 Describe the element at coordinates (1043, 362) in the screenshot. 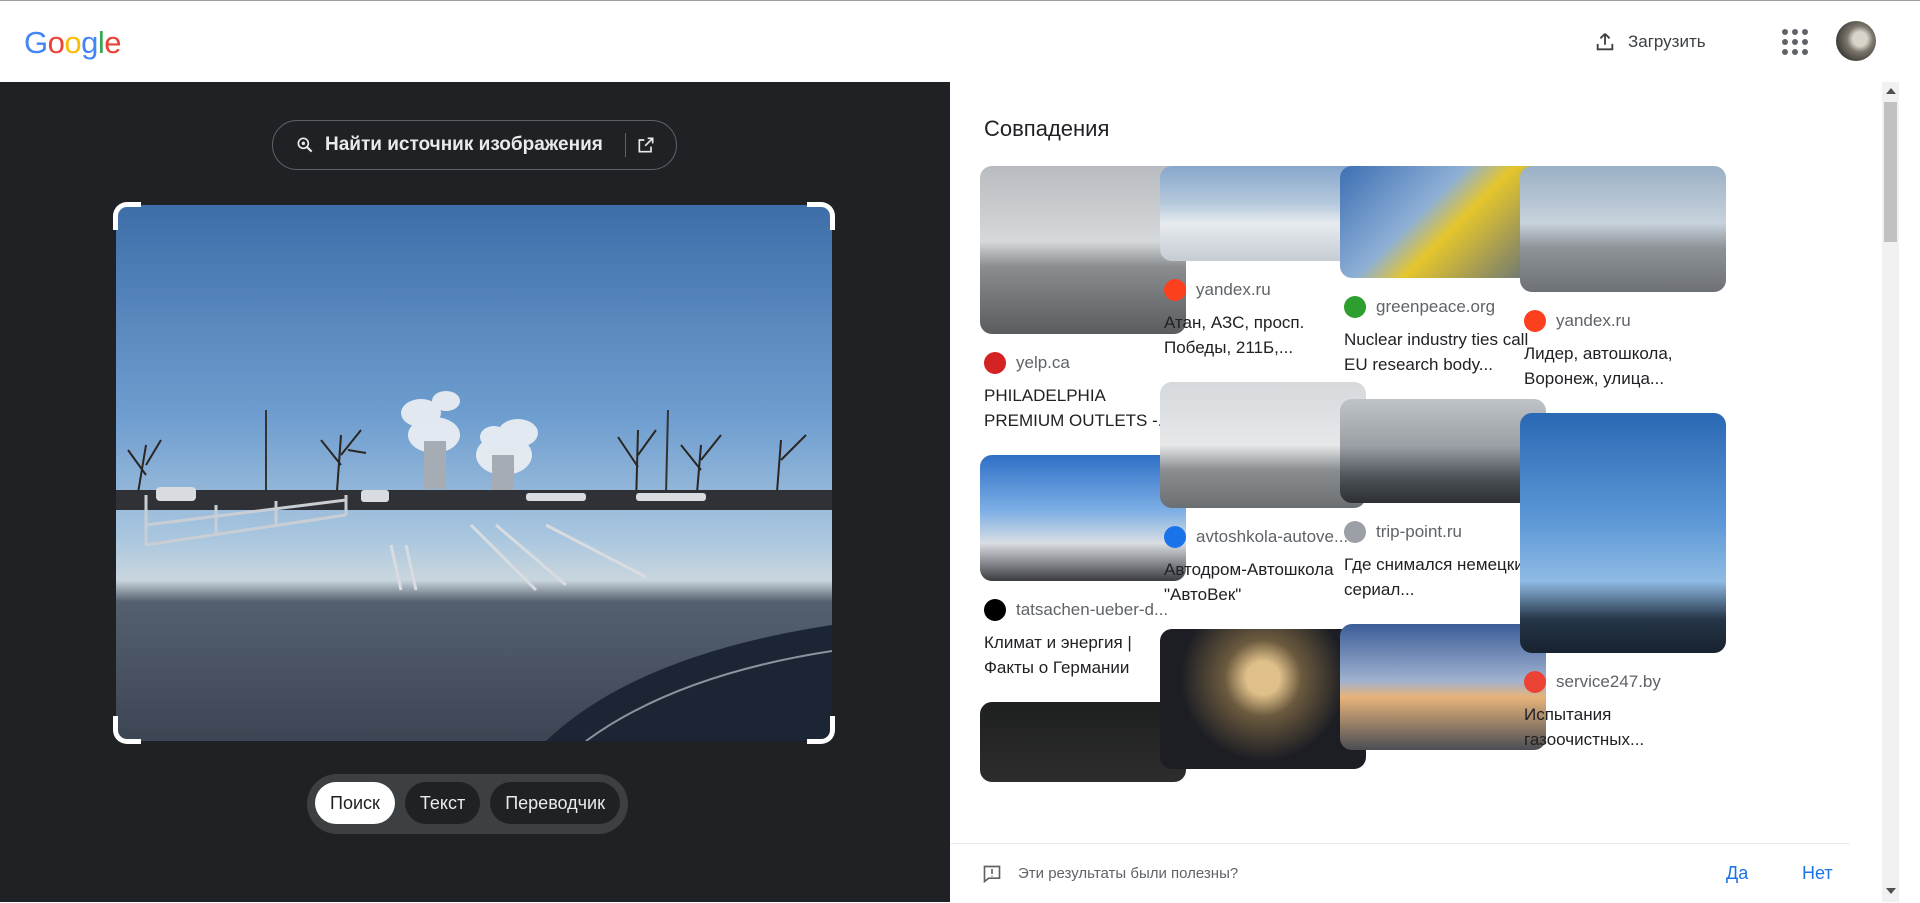

I see `result-source-label: yelp.ca` at that location.